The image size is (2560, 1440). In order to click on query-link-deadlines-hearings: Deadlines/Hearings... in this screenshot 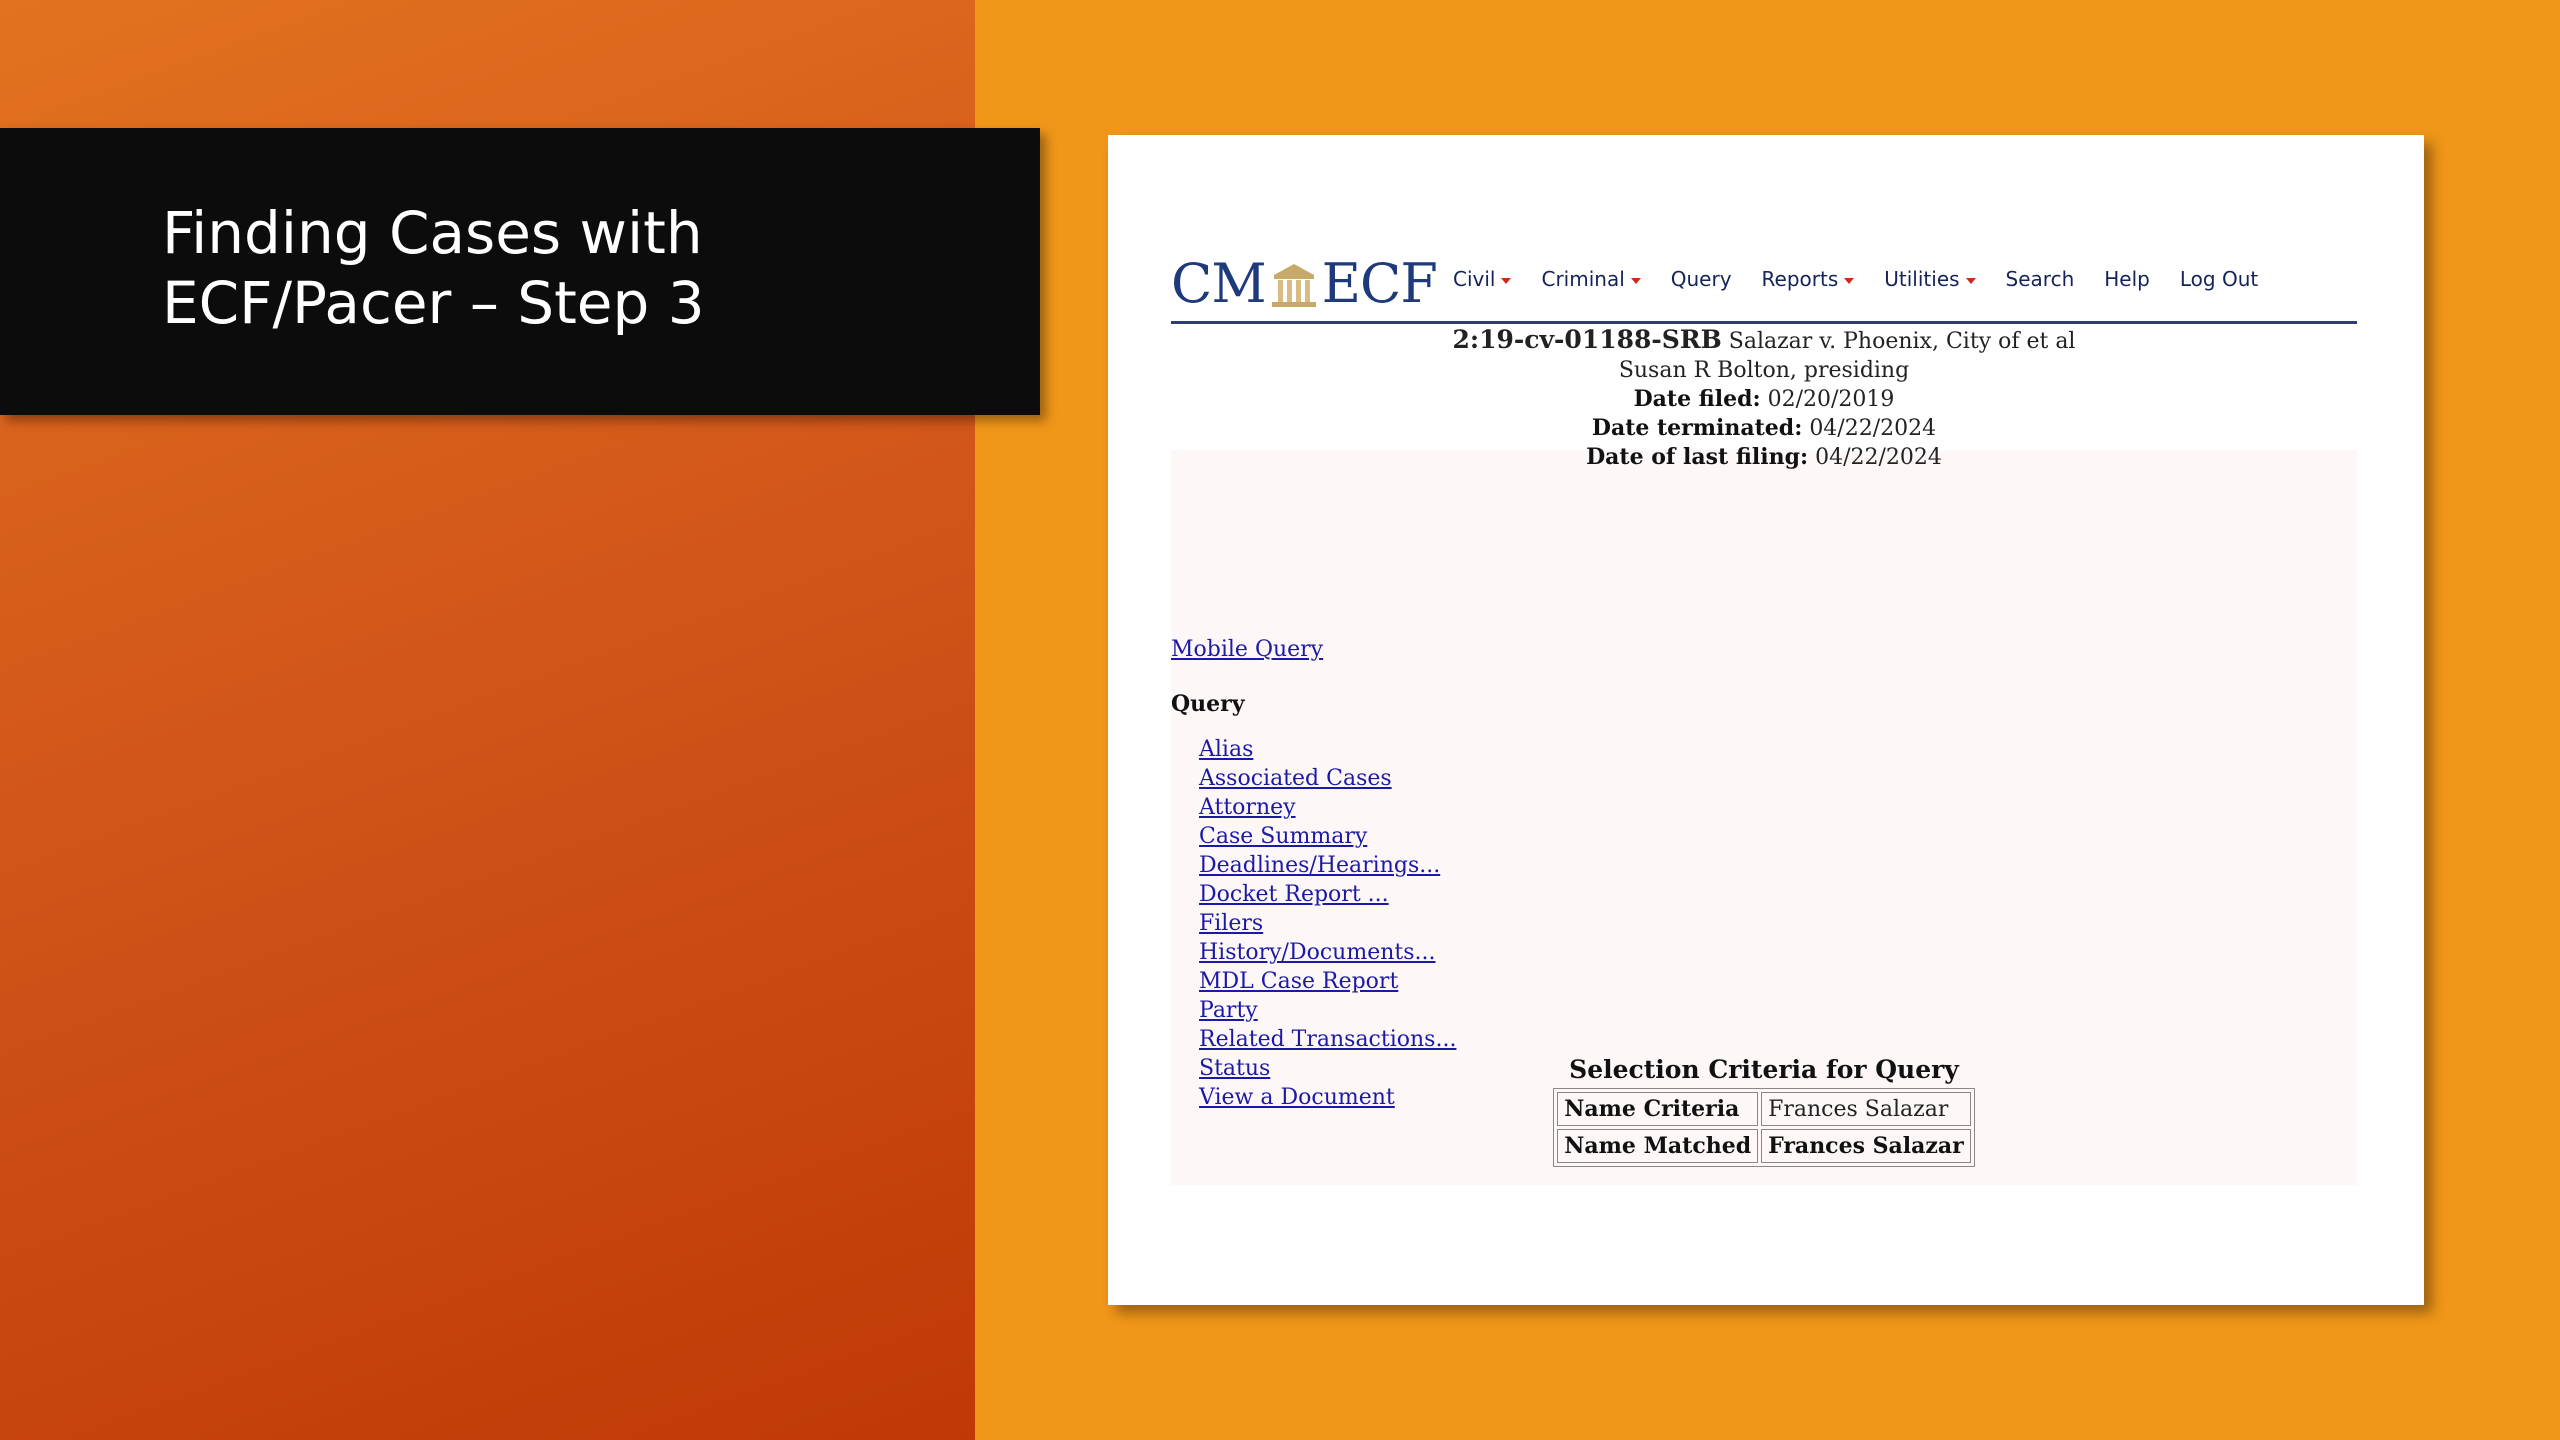, I will do `click(1319, 865)`.